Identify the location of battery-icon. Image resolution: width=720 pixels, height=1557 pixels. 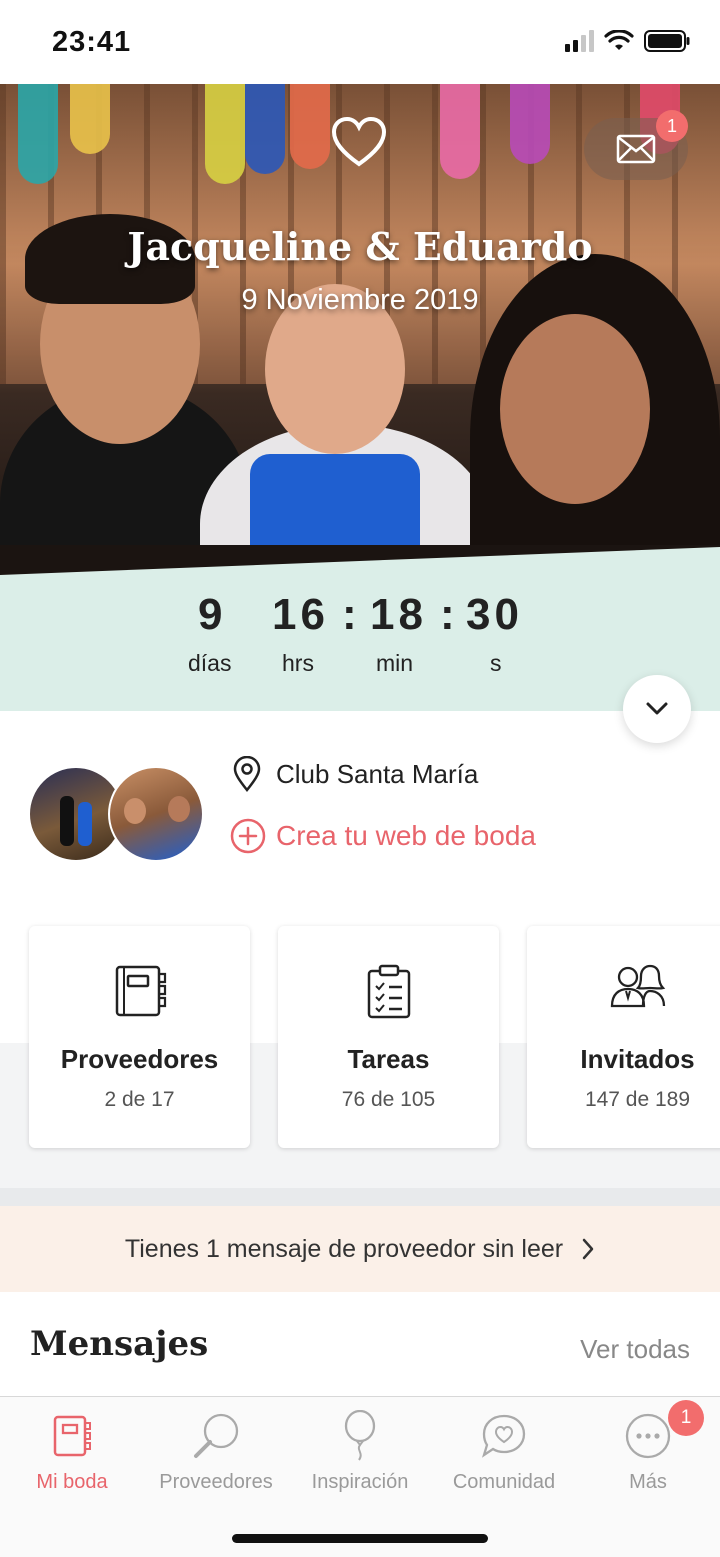
(667, 41).